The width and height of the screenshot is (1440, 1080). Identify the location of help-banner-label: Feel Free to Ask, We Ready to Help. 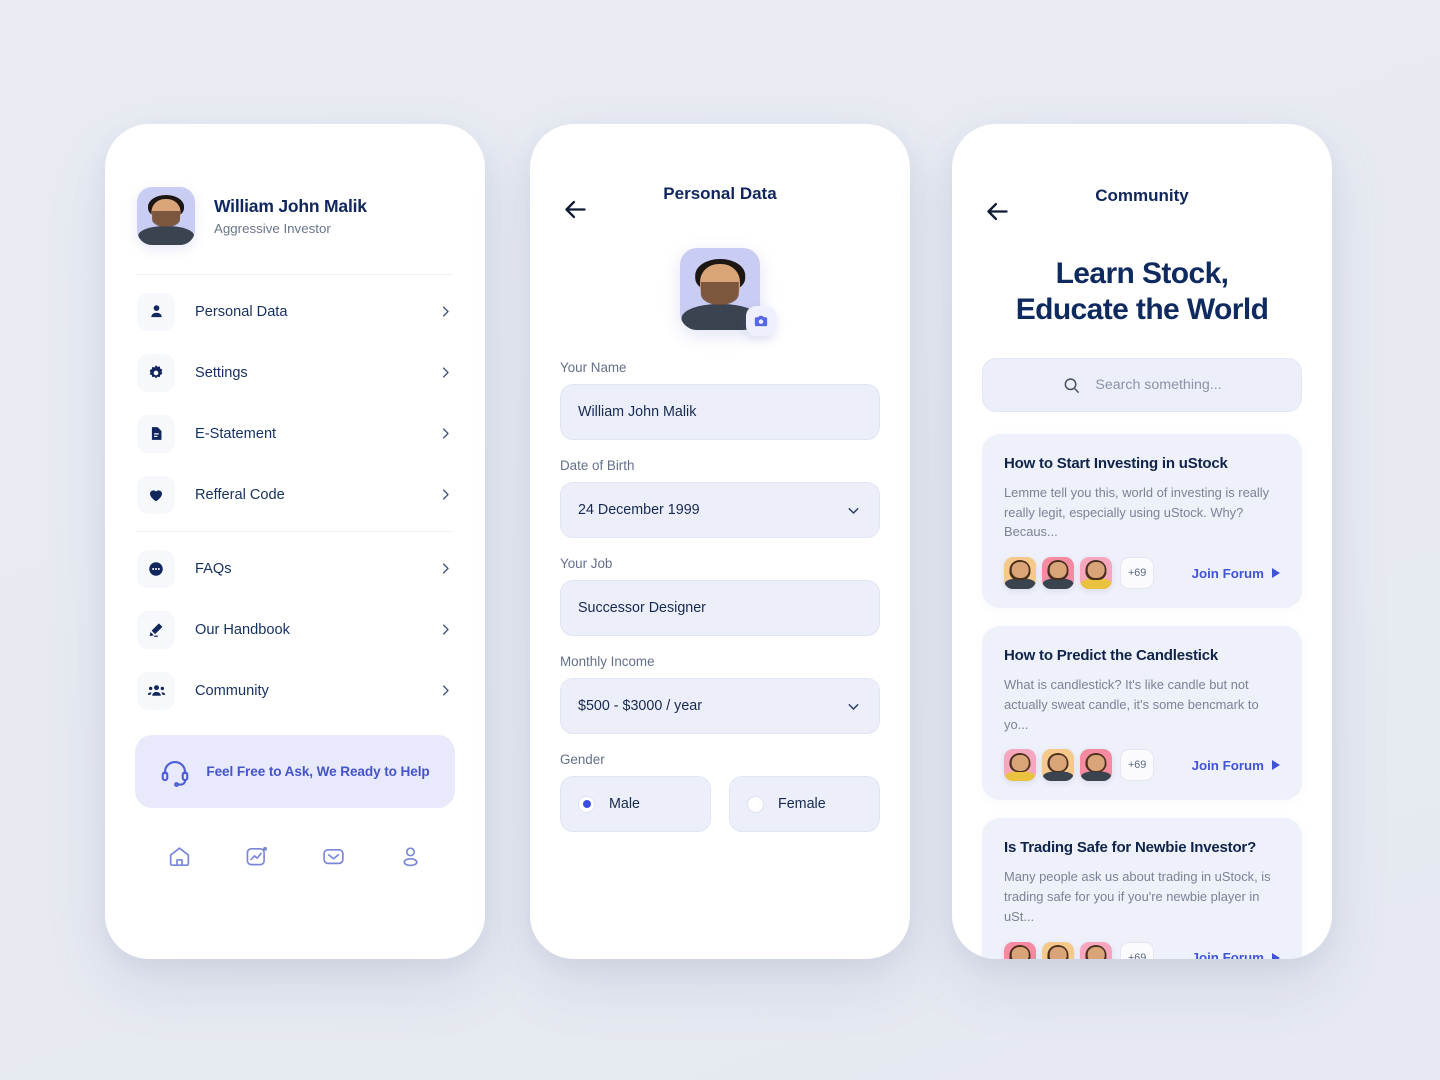
(318, 771).